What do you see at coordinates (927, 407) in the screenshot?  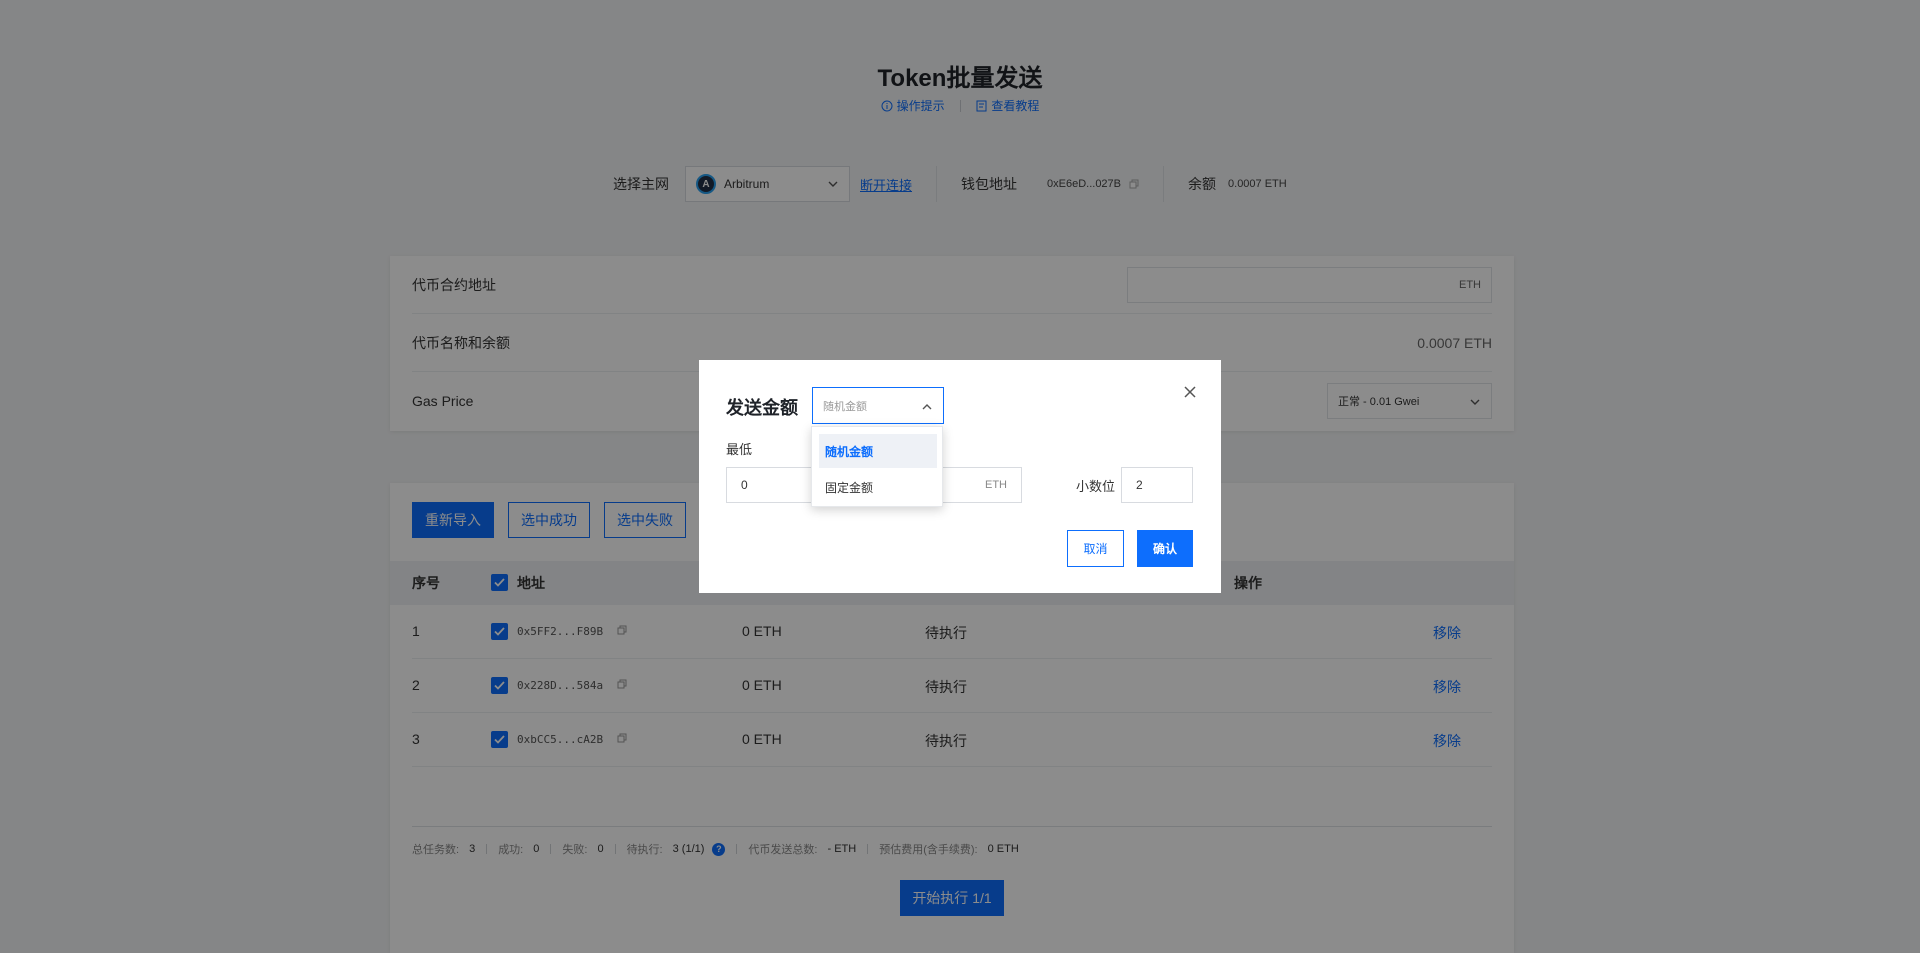 I see `chevron-up-icon` at bounding box center [927, 407].